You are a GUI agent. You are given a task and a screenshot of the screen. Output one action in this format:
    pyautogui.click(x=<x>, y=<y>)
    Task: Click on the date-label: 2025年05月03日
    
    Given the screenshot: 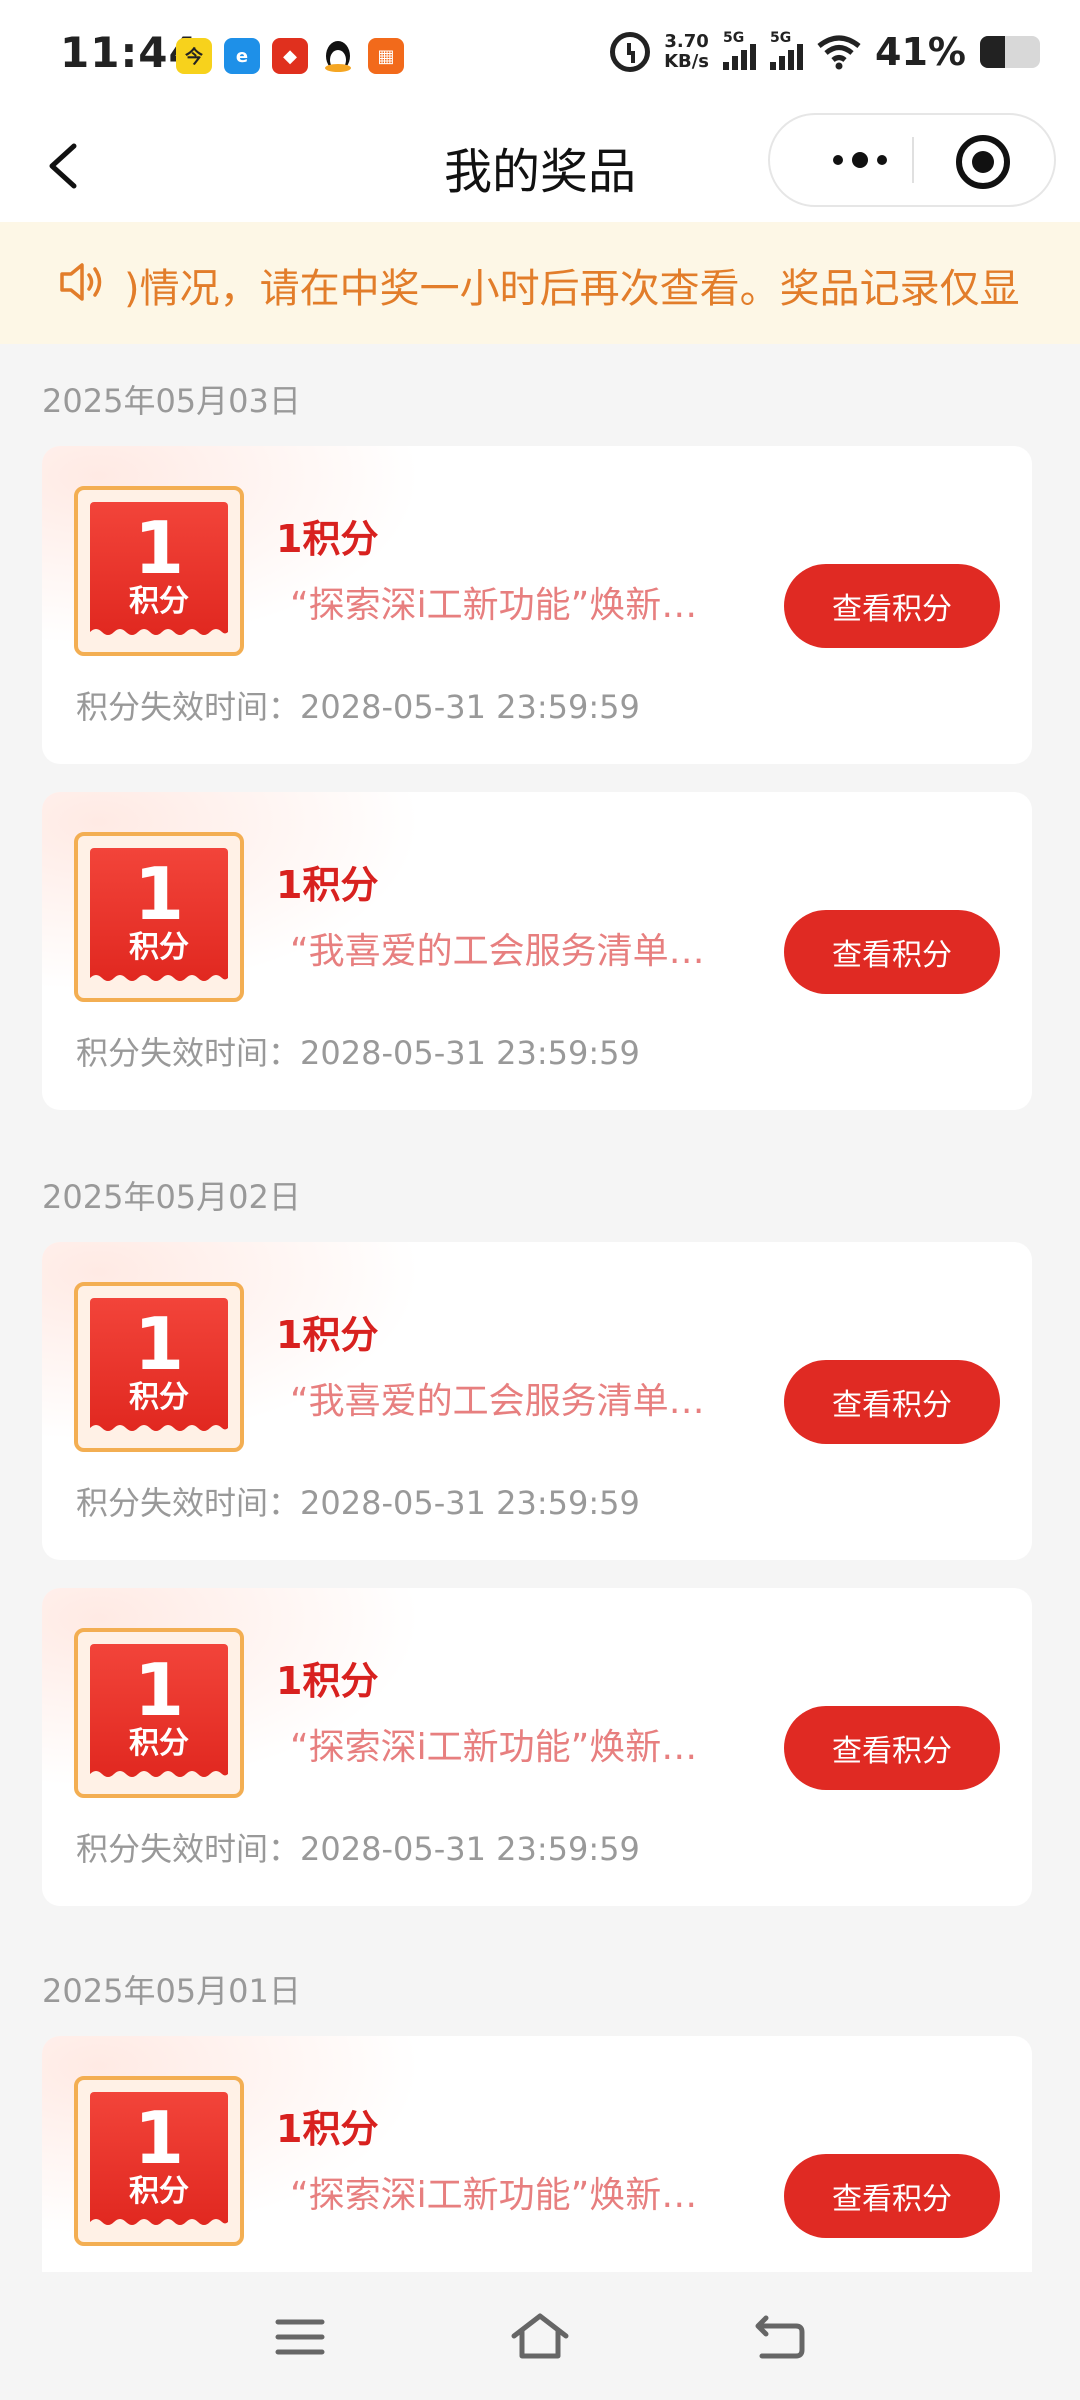 What is the action you would take?
    pyautogui.click(x=171, y=401)
    